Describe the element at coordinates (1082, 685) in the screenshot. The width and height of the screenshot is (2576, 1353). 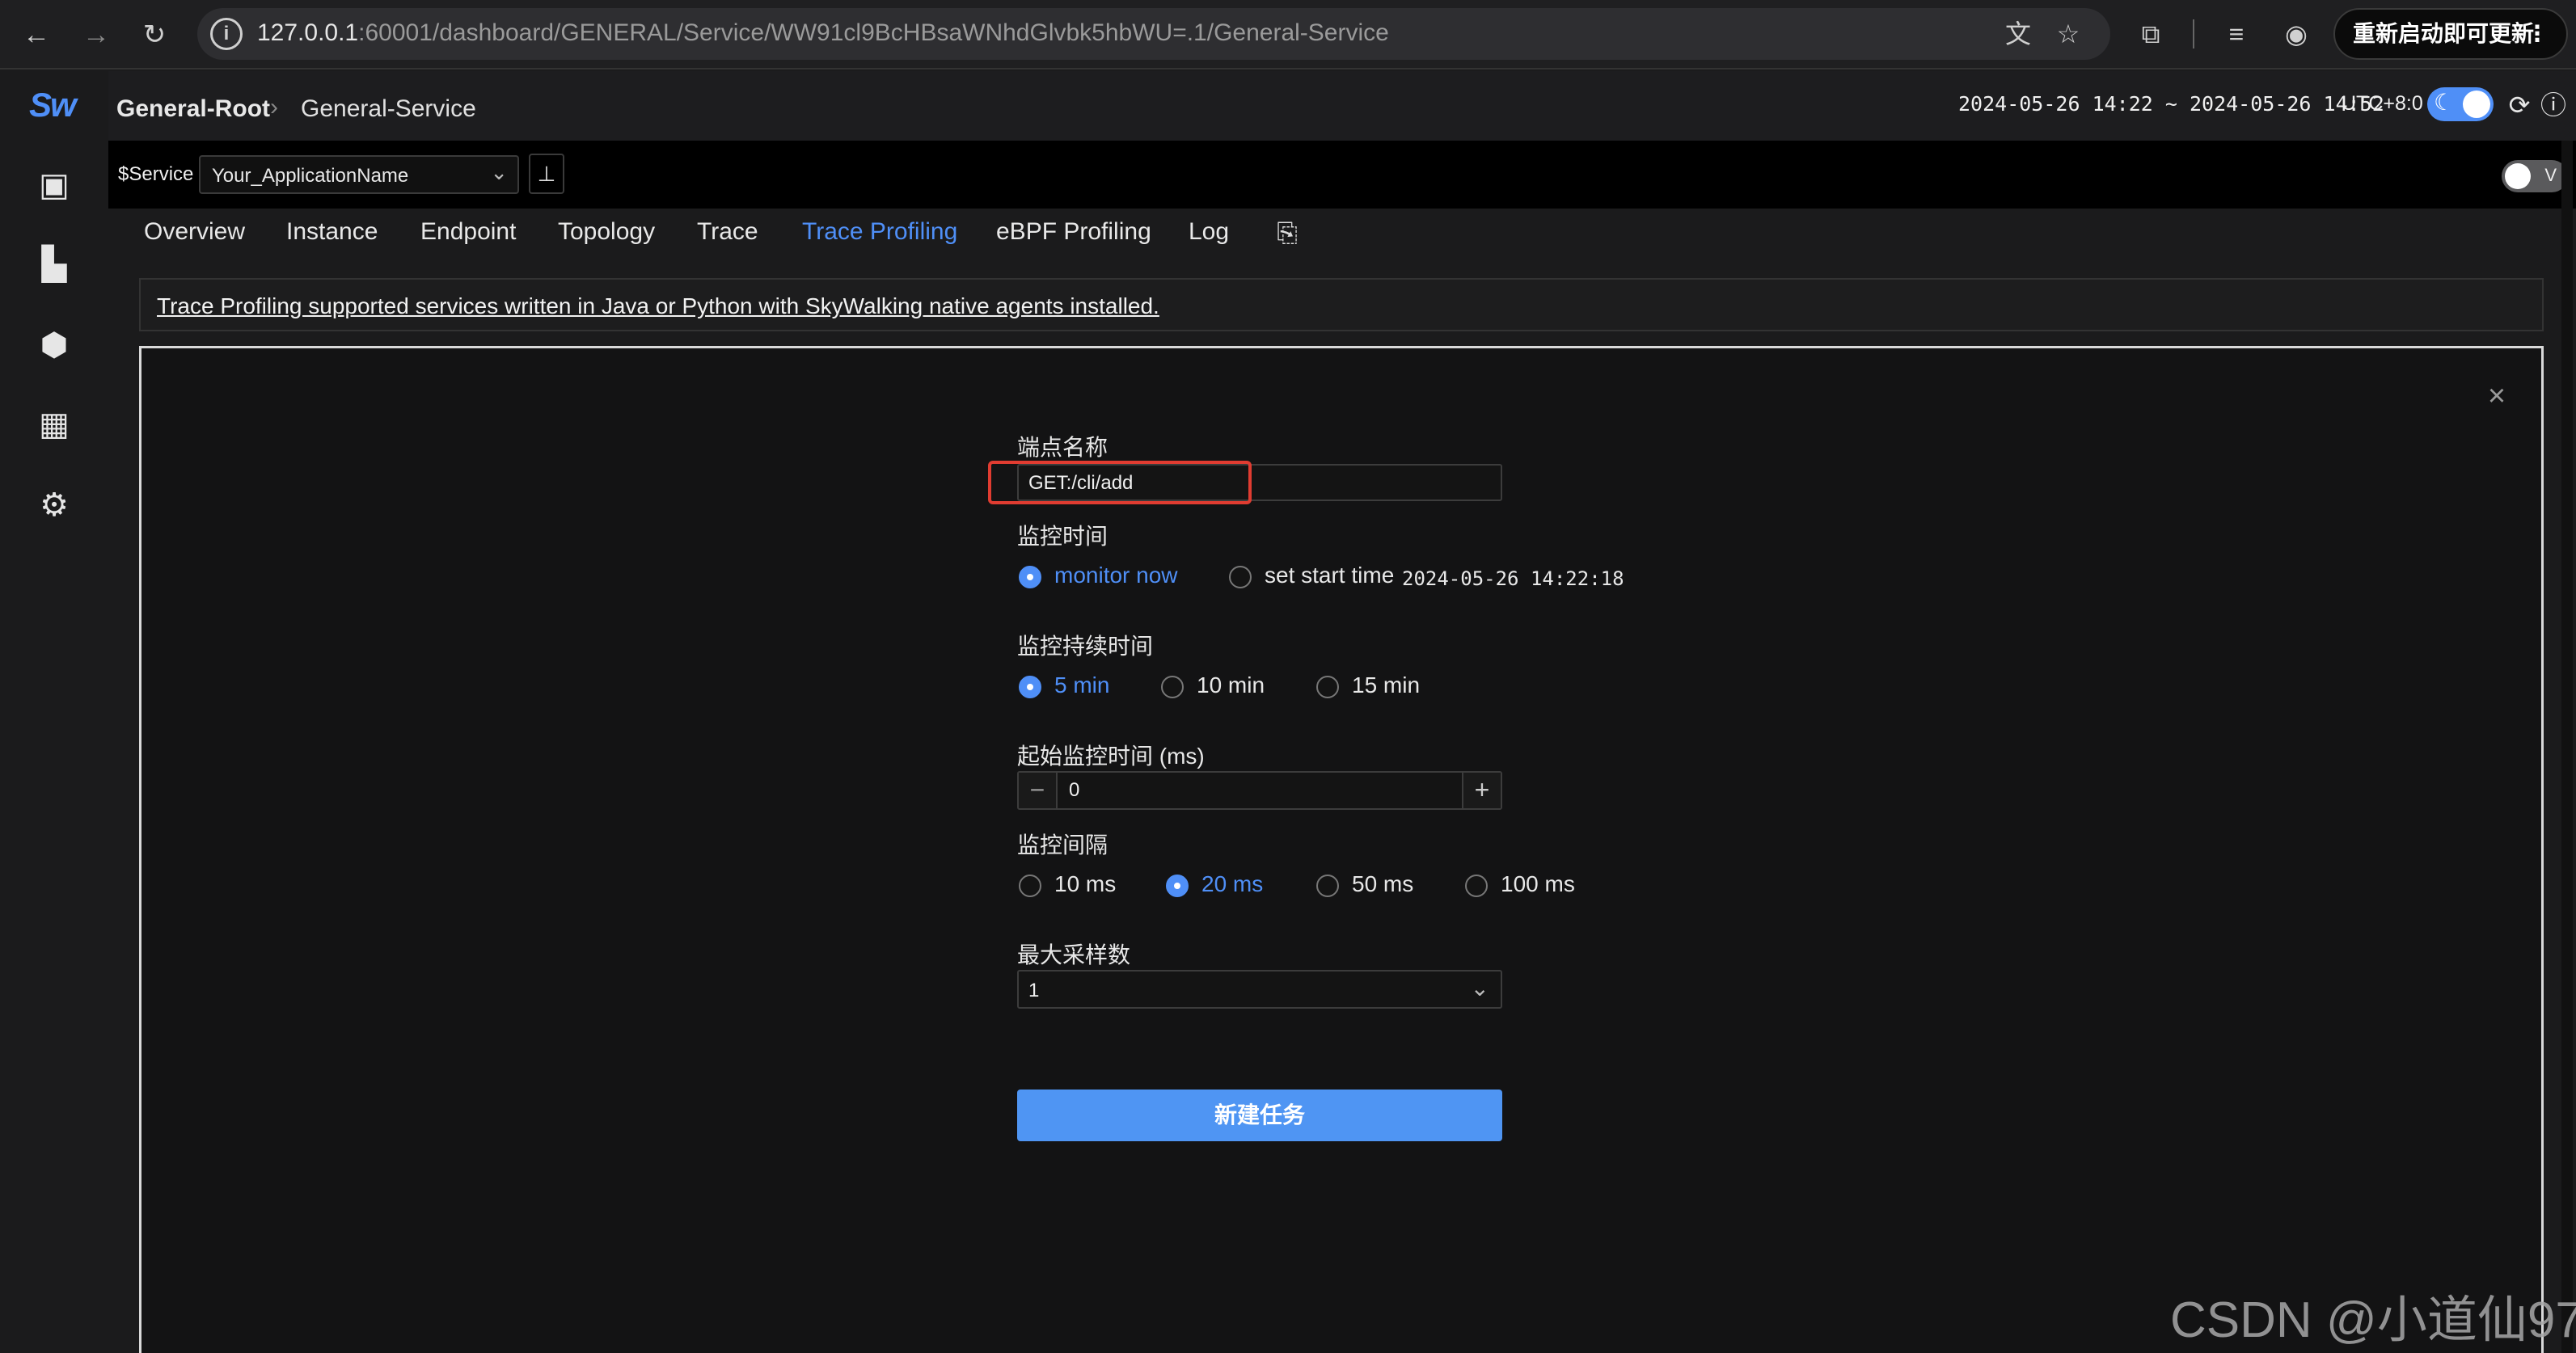
I see `radio-label: 5 min` at that location.